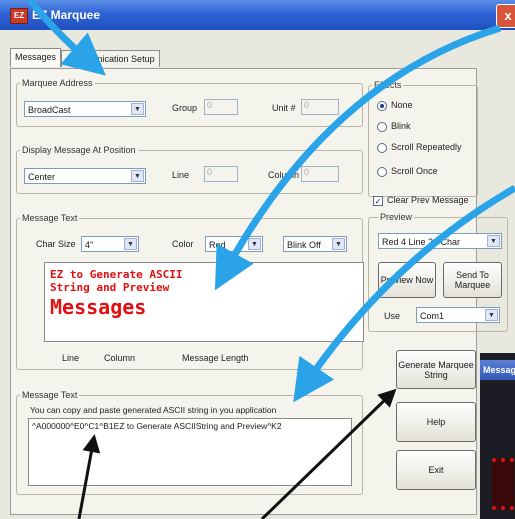 The height and width of the screenshot is (519, 515). I want to click on preview-line-1: EZ to Generate ASCII, so click(116, 274).